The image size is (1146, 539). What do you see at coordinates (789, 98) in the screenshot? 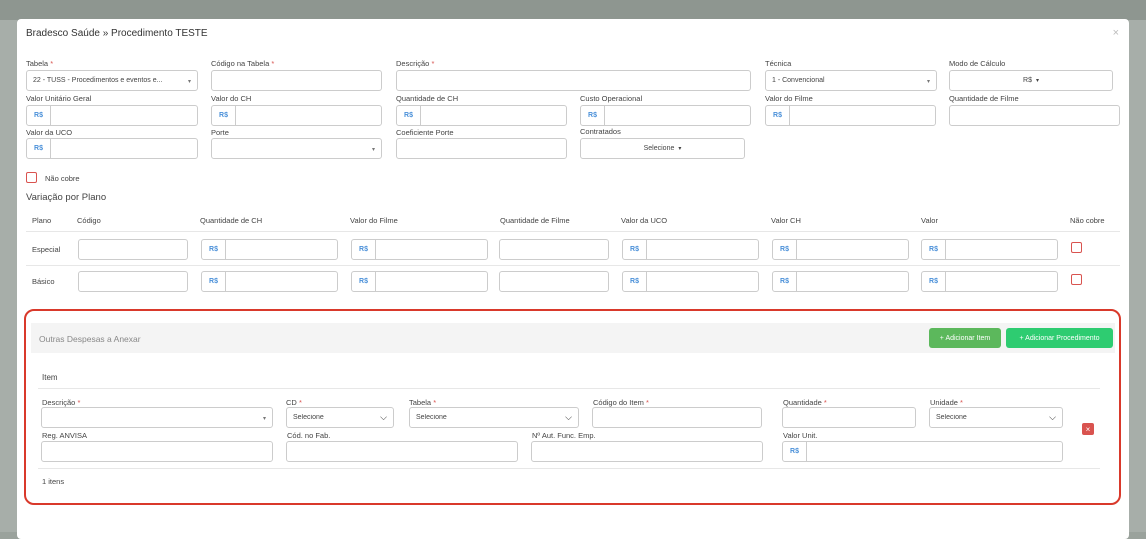
I see `valor-filme-label: Valor do Filme` at bounding box center [789, 98].